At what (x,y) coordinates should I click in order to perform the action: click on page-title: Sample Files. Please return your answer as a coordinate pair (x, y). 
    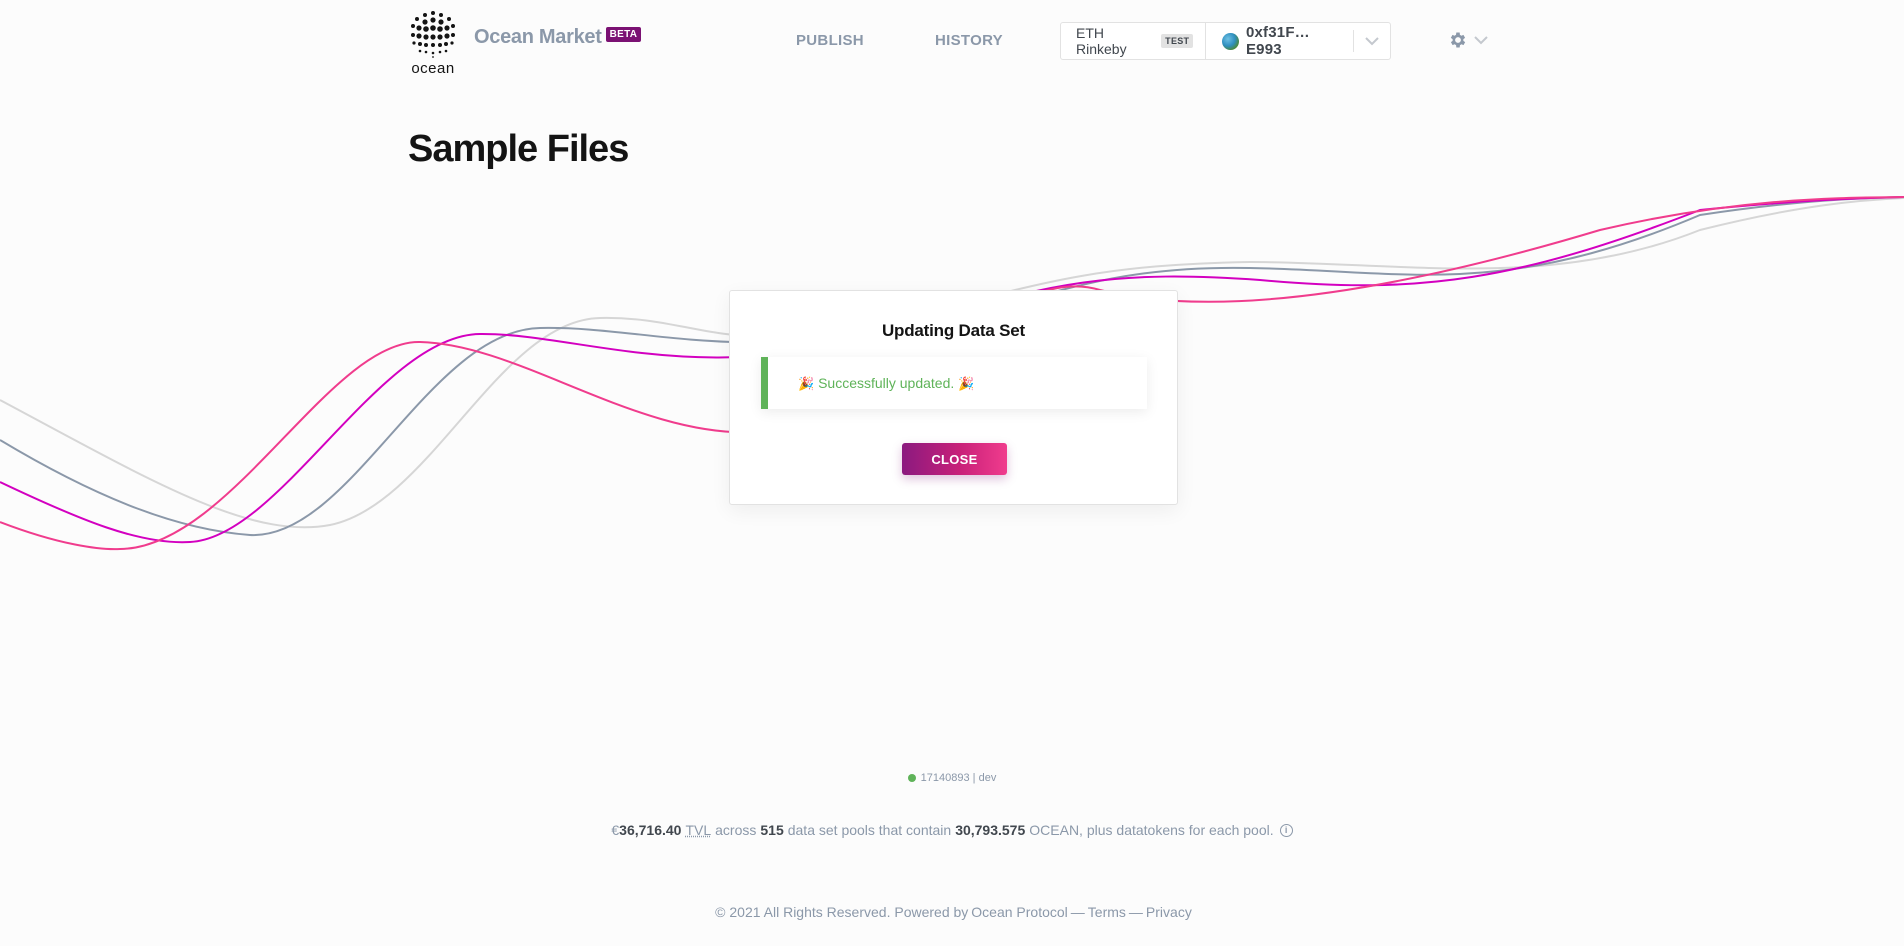
    Looking at the image, I should click on (518, 149).